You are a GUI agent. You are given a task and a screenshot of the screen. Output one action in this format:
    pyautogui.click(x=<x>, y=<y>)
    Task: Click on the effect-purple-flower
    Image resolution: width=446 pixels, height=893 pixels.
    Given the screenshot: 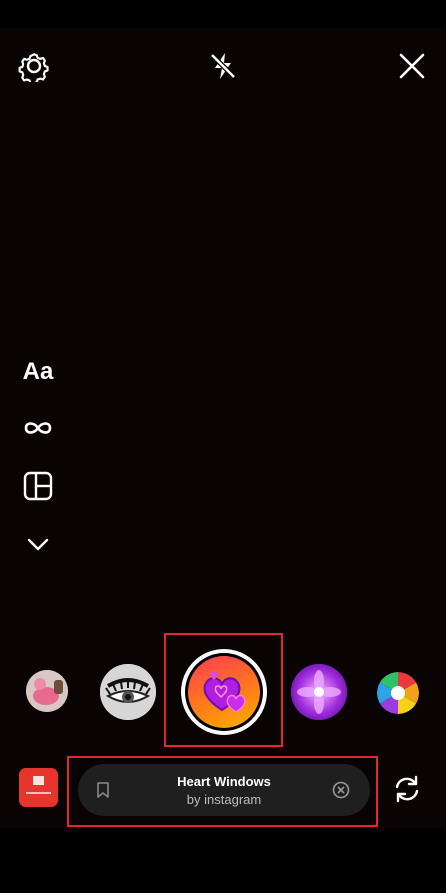 What is the action you would take?
    pyautogui.click(x=319, y=692)
    